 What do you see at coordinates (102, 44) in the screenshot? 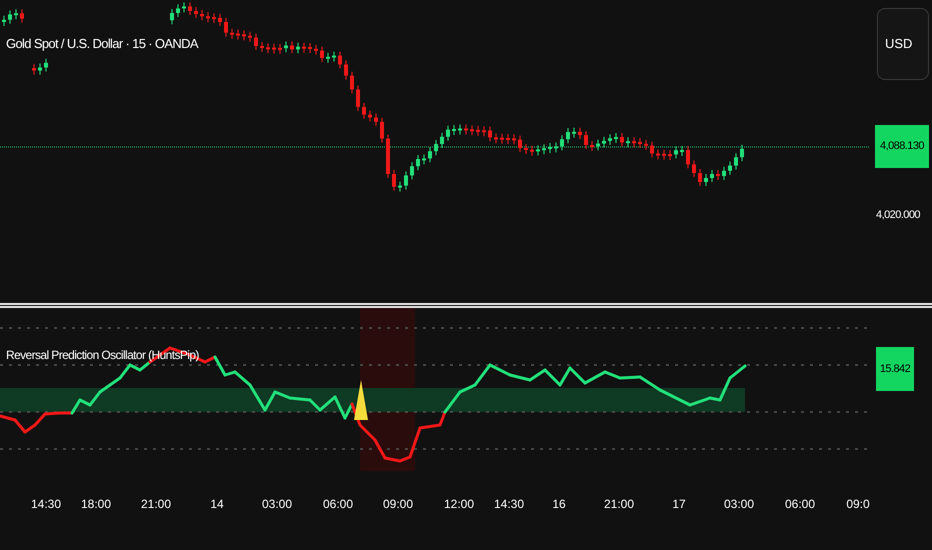
I see `symbol-title: Gold Spot / U.S. Dollar · 15 · OANDA` at bounding box center [102, 44].